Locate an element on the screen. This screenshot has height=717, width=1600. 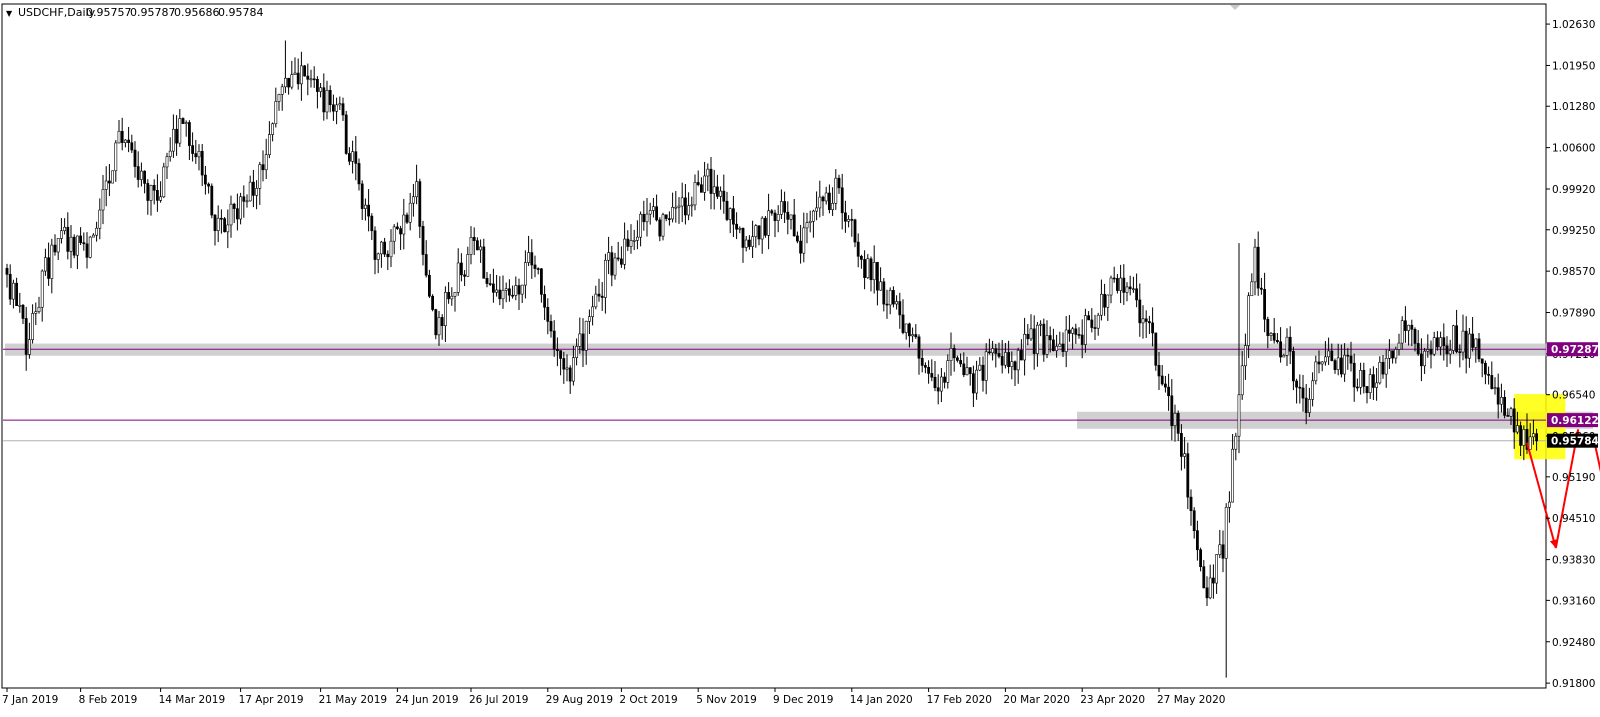
shift-marker-icon is located at coordinates (1235, 7).